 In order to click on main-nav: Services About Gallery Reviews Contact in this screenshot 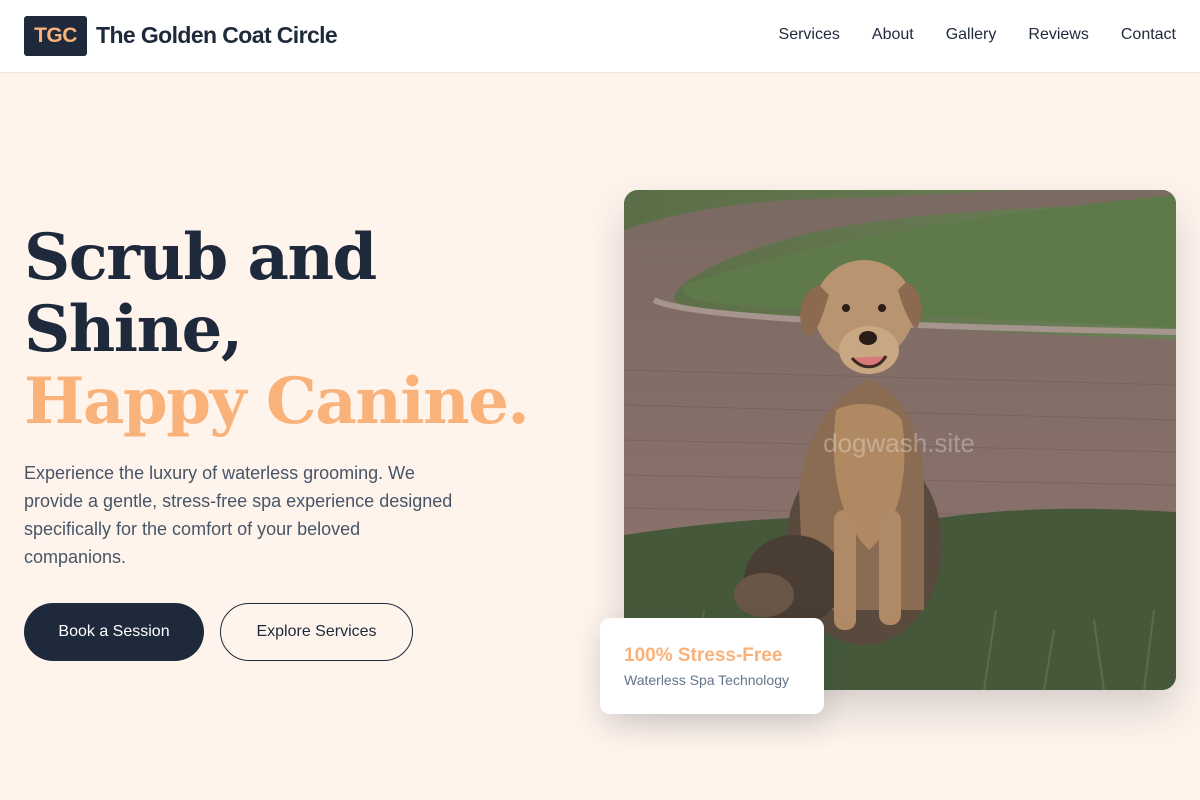, I will do `click(977, 35)`.